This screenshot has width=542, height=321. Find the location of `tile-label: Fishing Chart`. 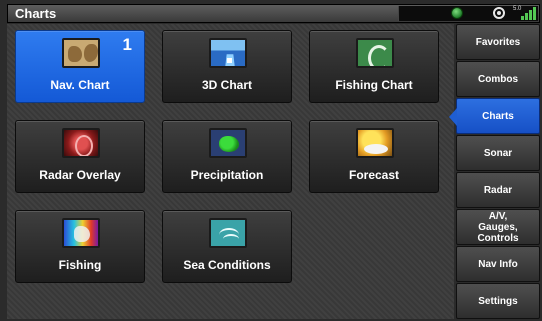

tile-label: Fishing Chart is located at coordinates (374, 85).